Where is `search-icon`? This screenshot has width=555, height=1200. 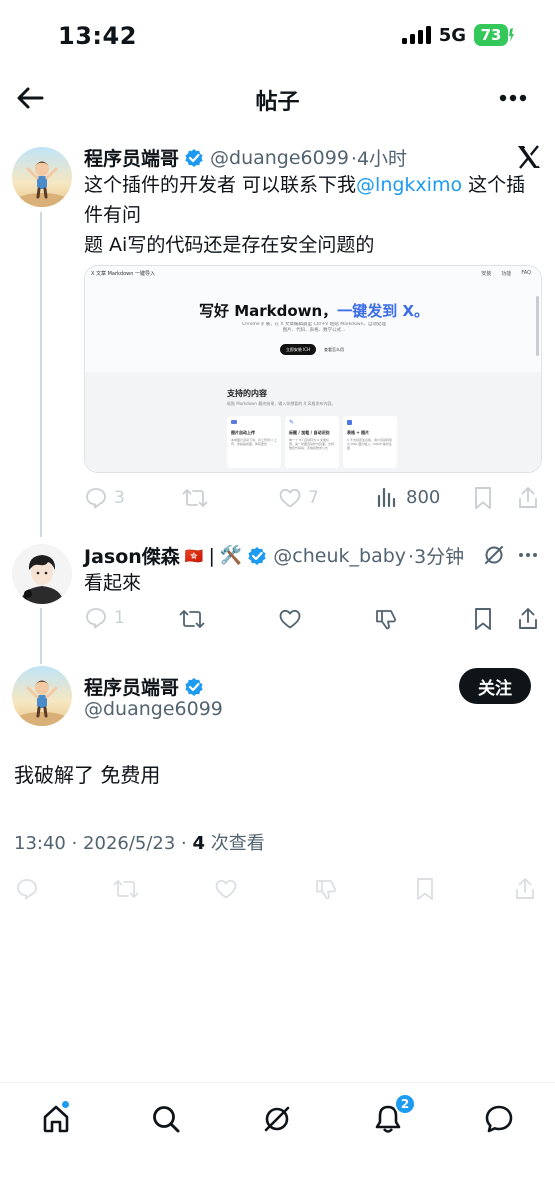
search-icon is located at coordinates (166, 1119).